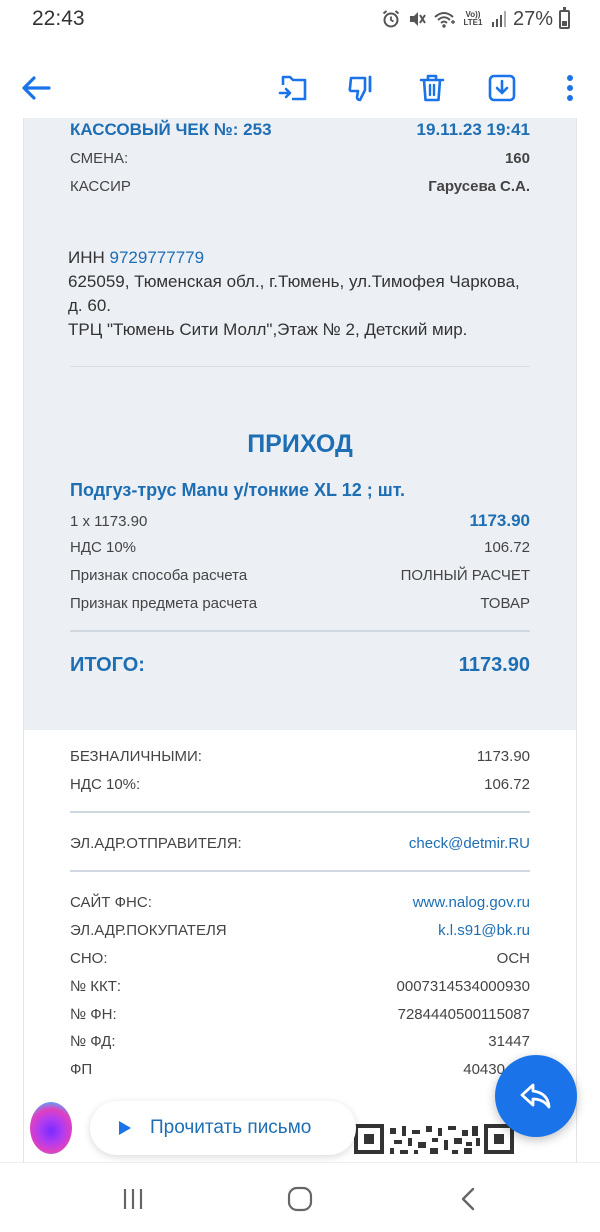 This screenshot has height=1232, width=600. I want to click on subject-row: Признак предмета расчета ТОВАР, so click(300, 603).